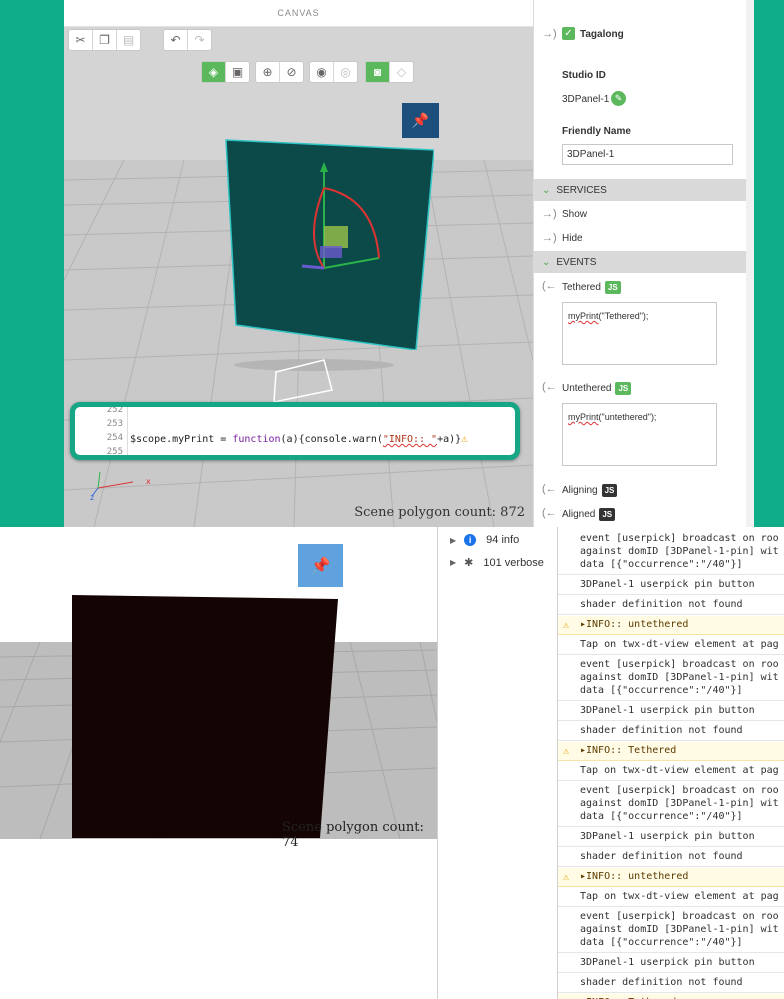 This screenshot has height=999, width=784. Describe the element at coordinates (329, 244) in the screenshot. I see `3d-panel-widget` at that location.